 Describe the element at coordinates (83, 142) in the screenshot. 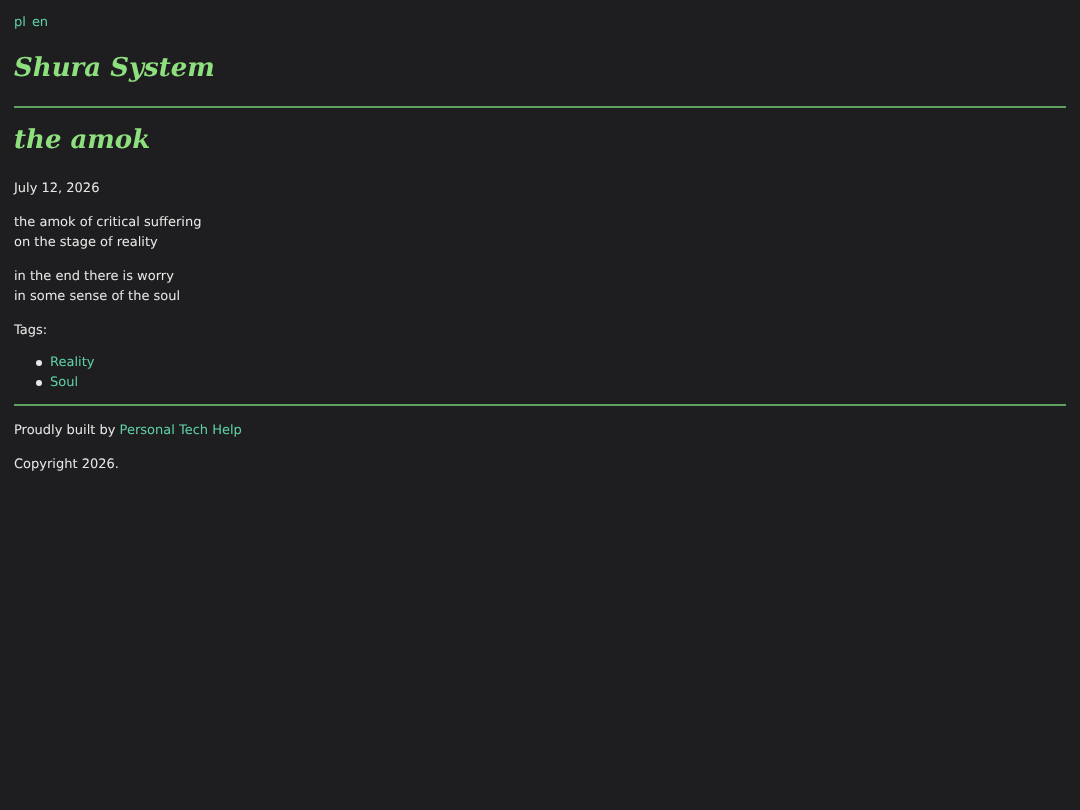

I see `post-title: the amok` at that location.